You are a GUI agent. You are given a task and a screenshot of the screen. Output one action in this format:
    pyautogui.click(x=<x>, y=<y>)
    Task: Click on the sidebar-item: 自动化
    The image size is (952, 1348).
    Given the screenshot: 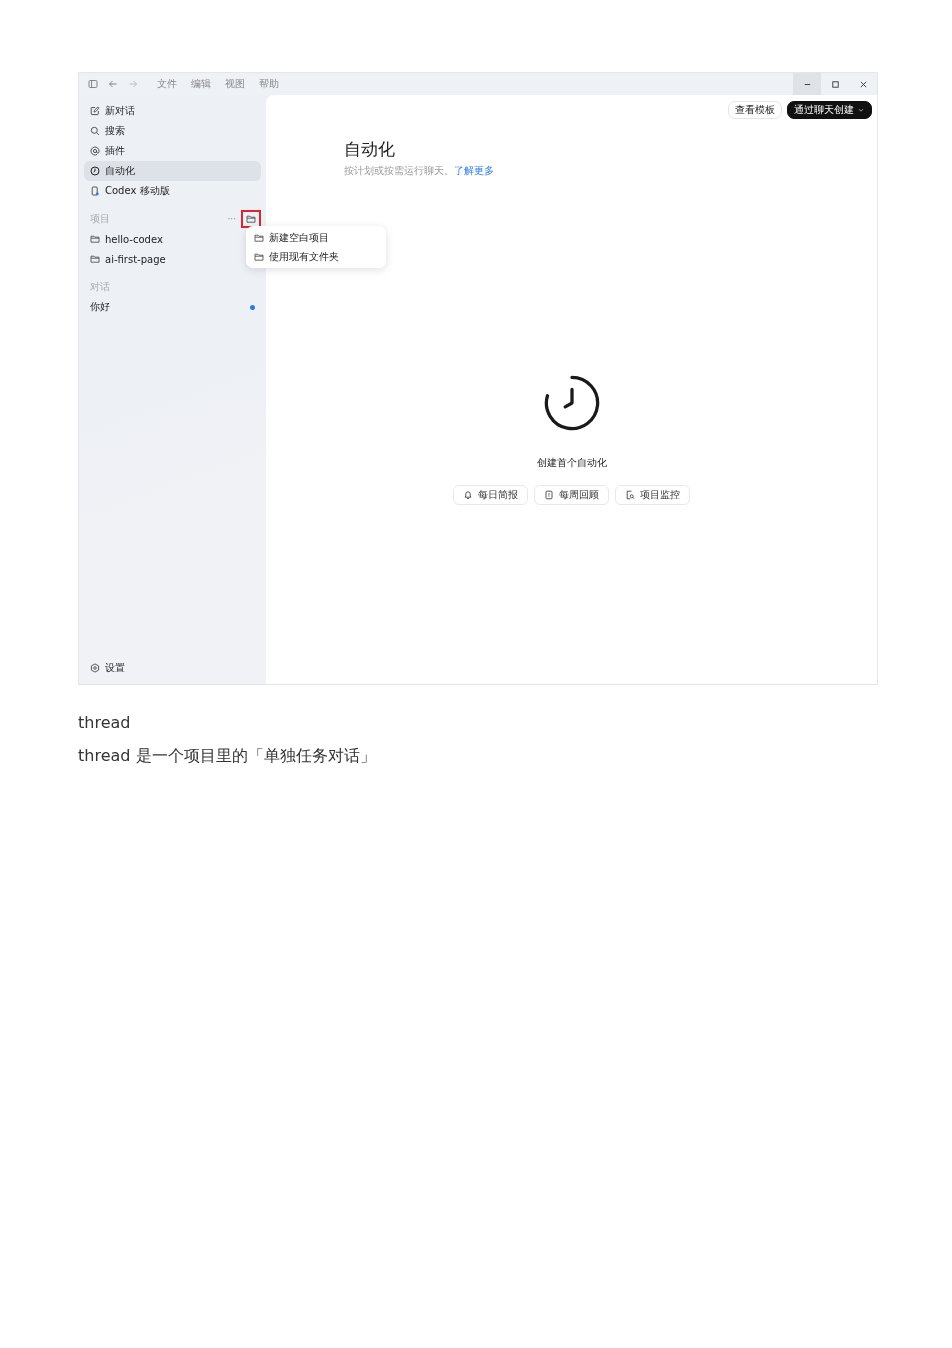 What is the action you would take?
    pyautogui.click(x=172, y=171)
    